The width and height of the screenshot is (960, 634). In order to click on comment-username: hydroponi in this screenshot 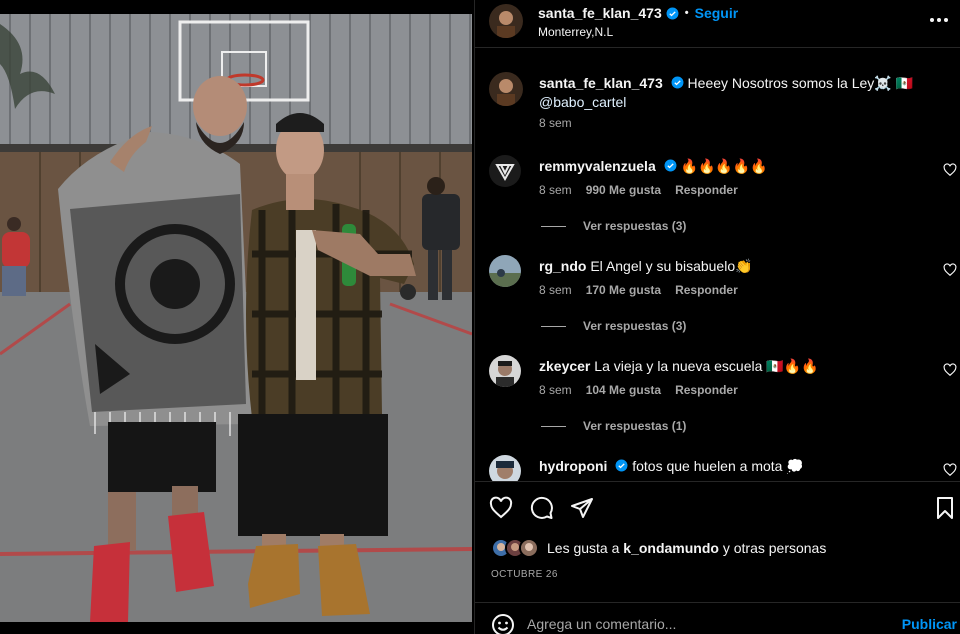, I will do `click(573, 466)`.